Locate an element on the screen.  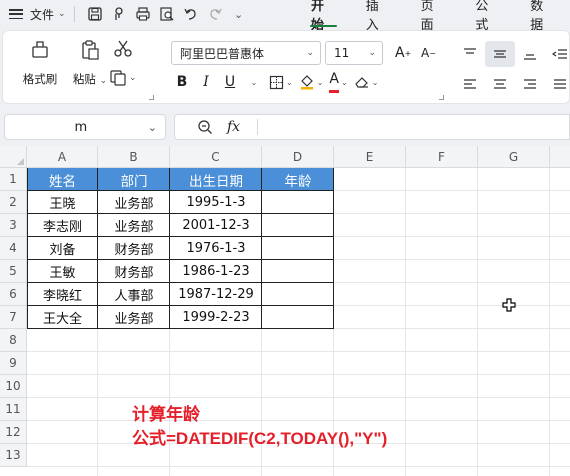
row-header-7: 7 is located at coordinates (13, 317).